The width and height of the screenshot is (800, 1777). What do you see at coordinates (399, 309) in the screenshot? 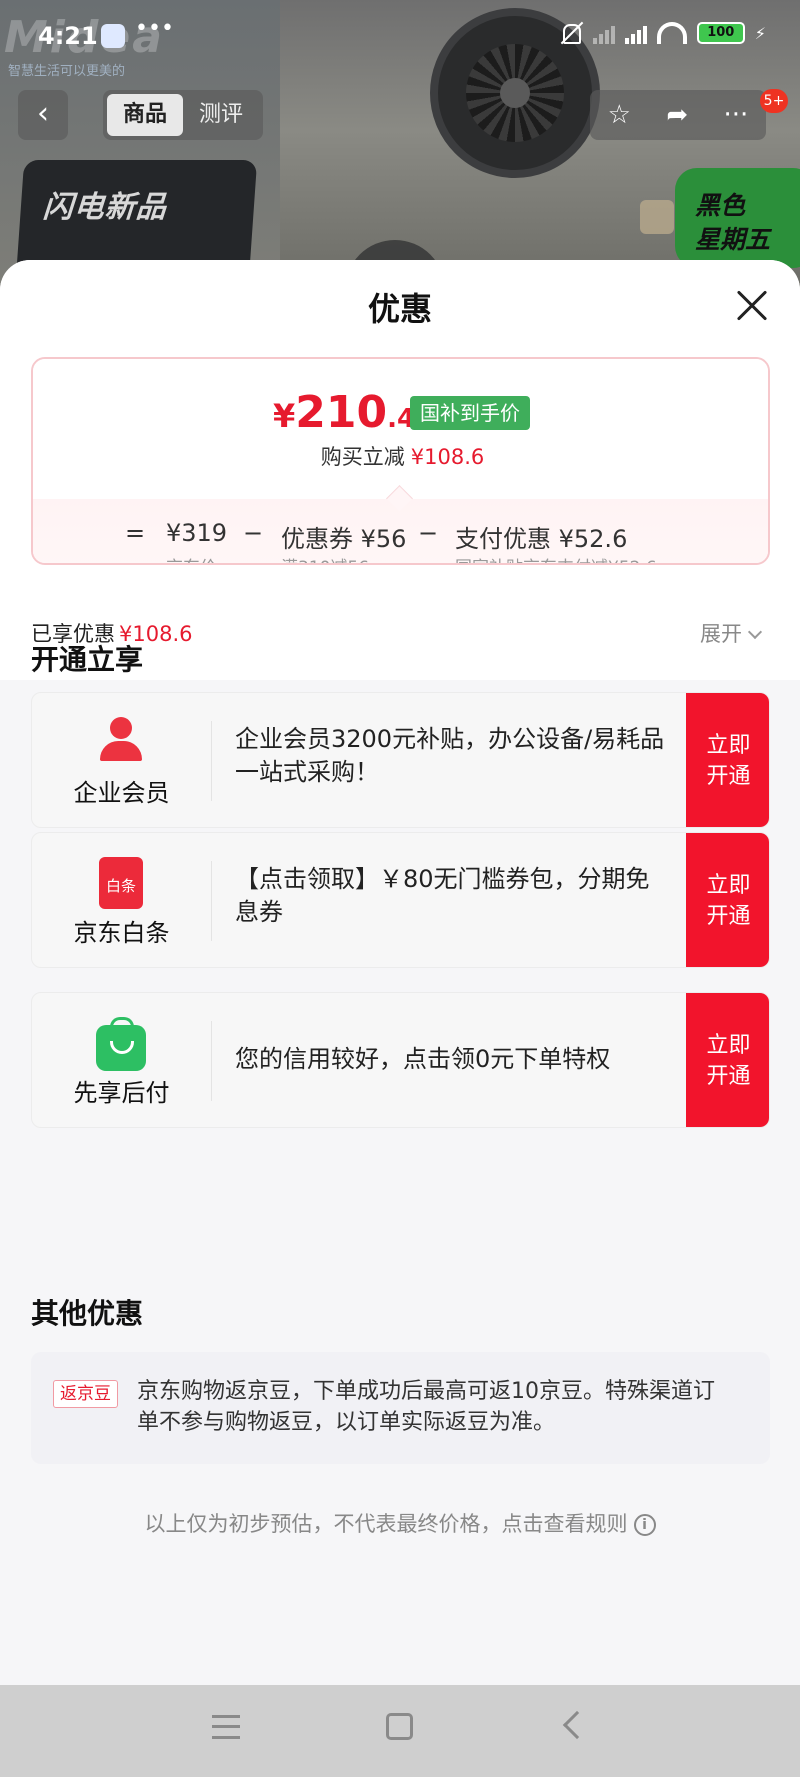
I see `sheet-title: 优惠` at bounding box center [399, 309].